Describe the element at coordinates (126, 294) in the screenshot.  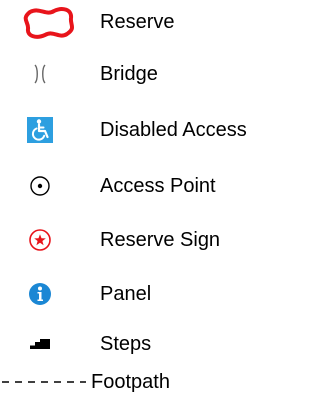
I see `legend-label: Panel` at that location.